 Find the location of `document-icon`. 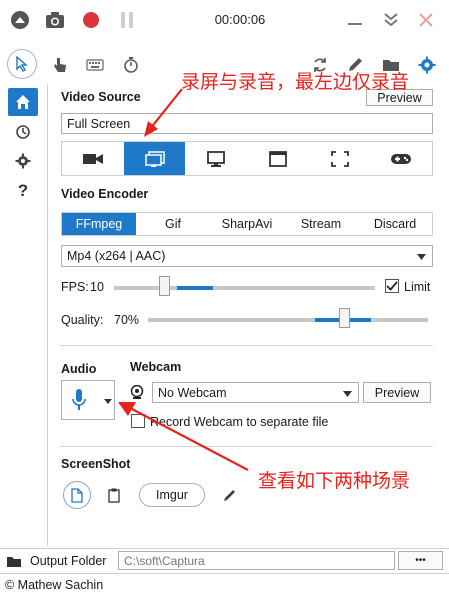

document-icon is located at coordinates (77, 495).